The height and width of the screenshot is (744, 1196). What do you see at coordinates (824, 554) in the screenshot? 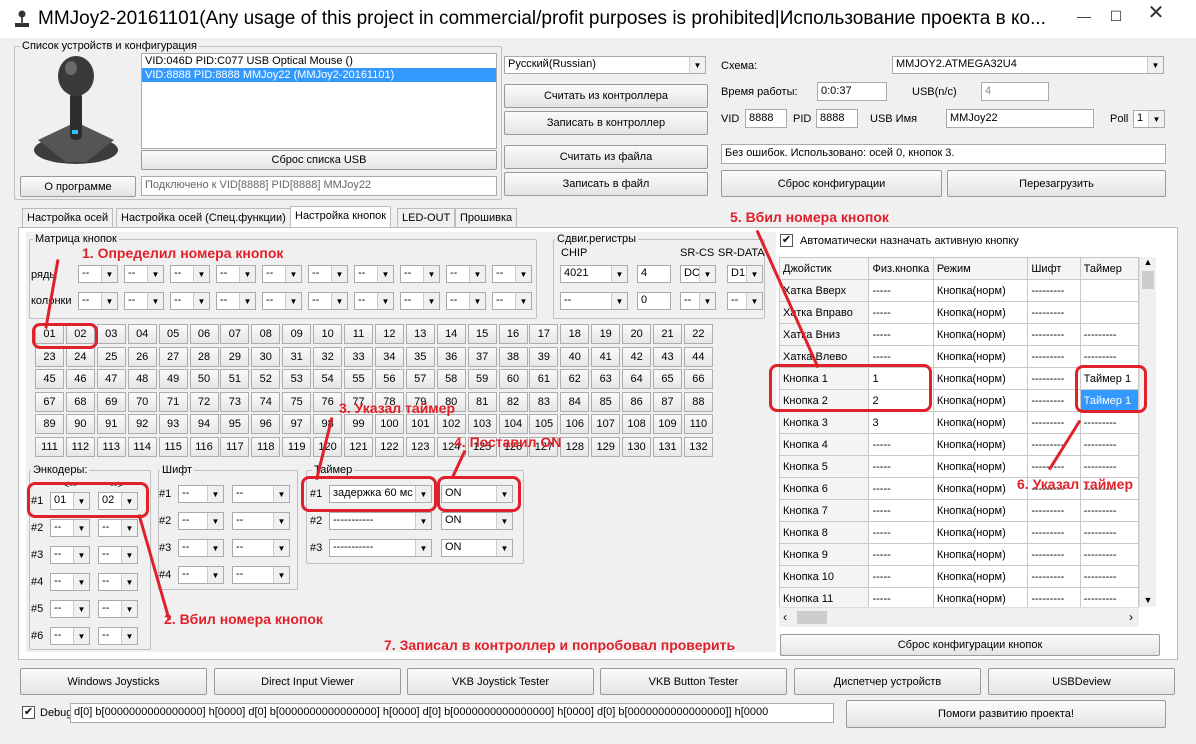
I see `table-cell: Кнопка 9` at bounding box center [824, 554].